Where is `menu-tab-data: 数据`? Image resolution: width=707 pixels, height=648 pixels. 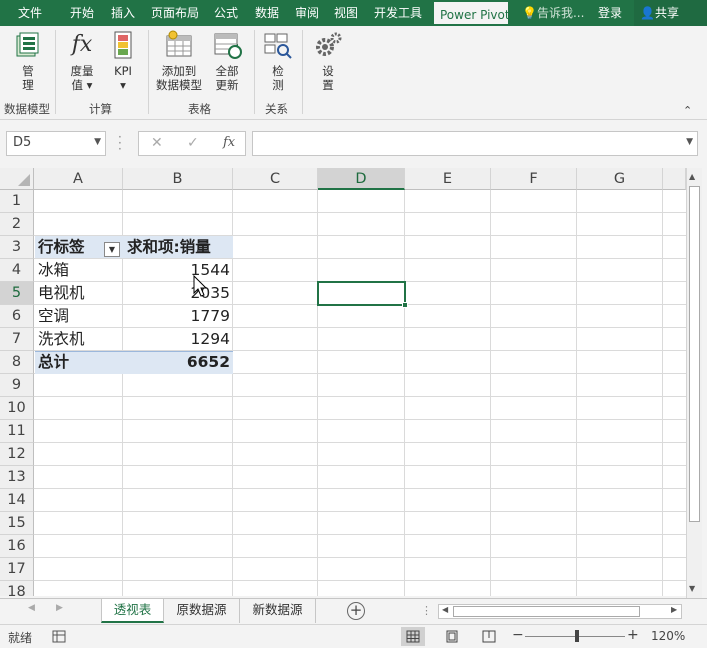
menu-tab-data: 数据 is located at coordinates (267, 13).